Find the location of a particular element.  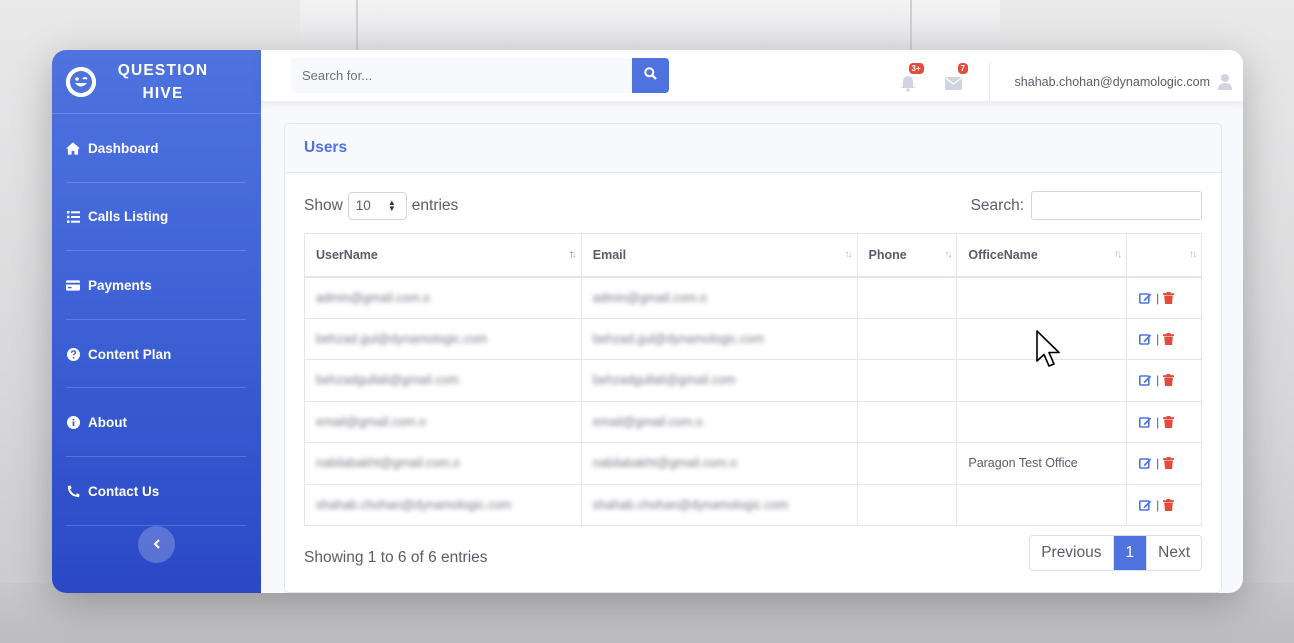

chevron-left-icon is located at coordinates (157, 545).